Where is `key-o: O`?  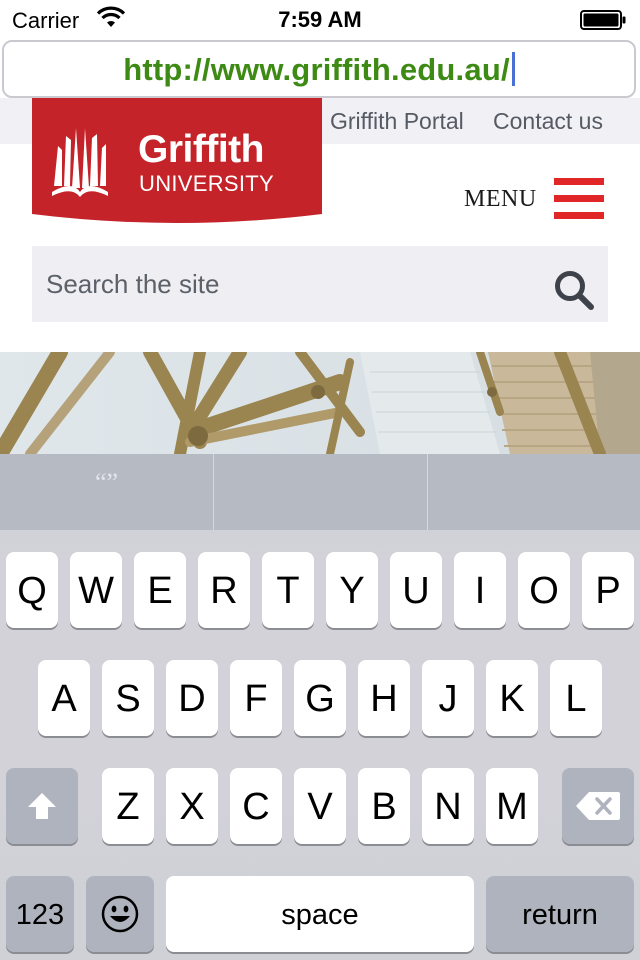
key-o: O is located at coordinates (544, 590).